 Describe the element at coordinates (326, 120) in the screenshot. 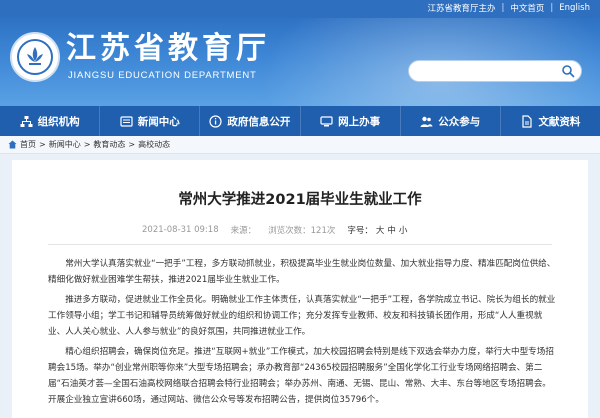

I see `service-icon` at that location.